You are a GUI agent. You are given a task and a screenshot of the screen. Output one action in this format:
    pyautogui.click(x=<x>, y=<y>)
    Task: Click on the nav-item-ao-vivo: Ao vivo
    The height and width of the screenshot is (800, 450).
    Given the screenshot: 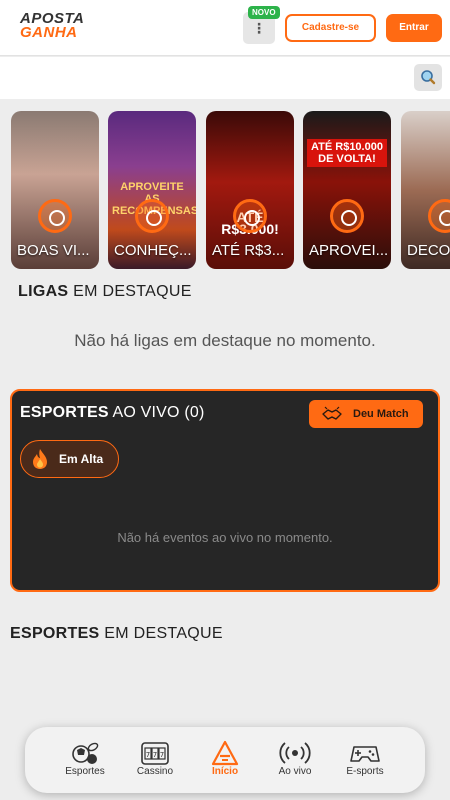 What is the action you would take?
    pyautogui.click(x=295, y=760)
    